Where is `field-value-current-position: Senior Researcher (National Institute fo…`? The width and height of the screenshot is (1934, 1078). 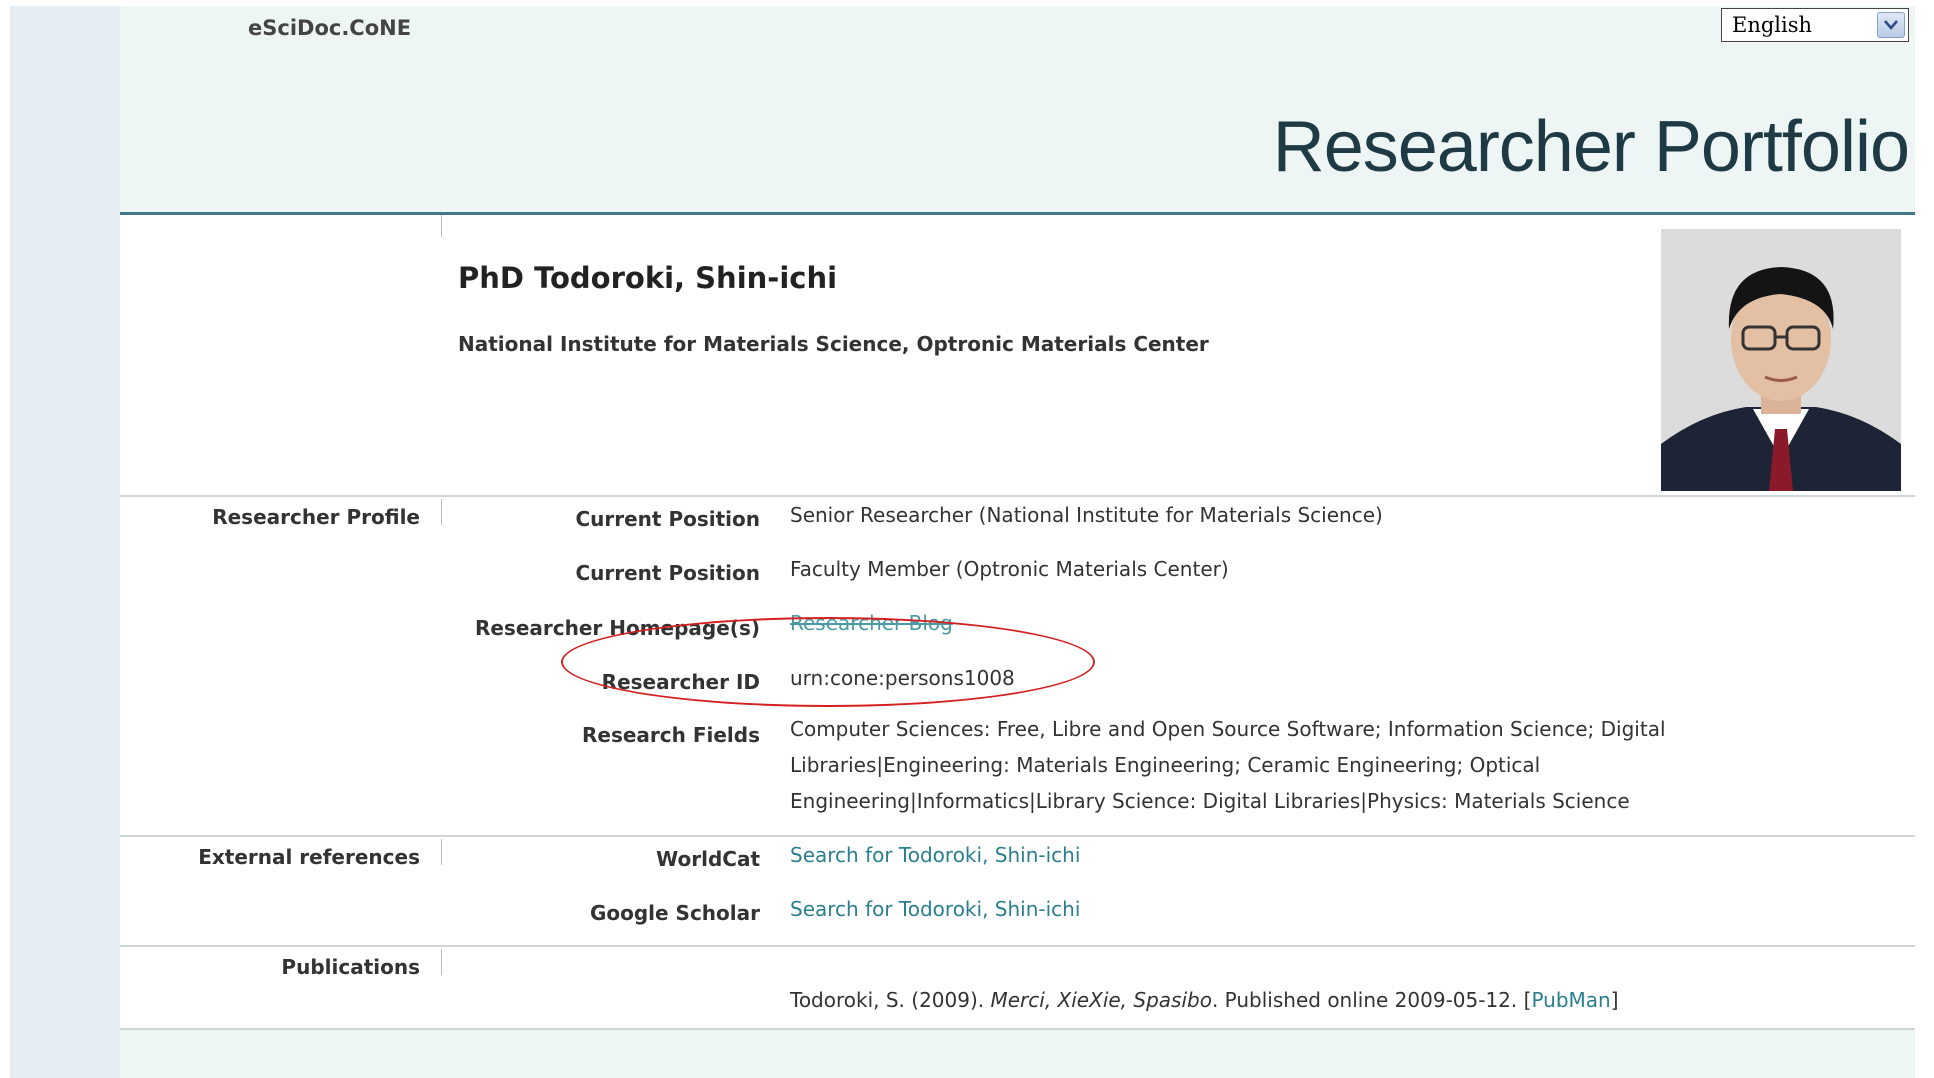 field-value-current-position: Senior Researcher (National Institute fo… is located at coordinates (1086, 515).